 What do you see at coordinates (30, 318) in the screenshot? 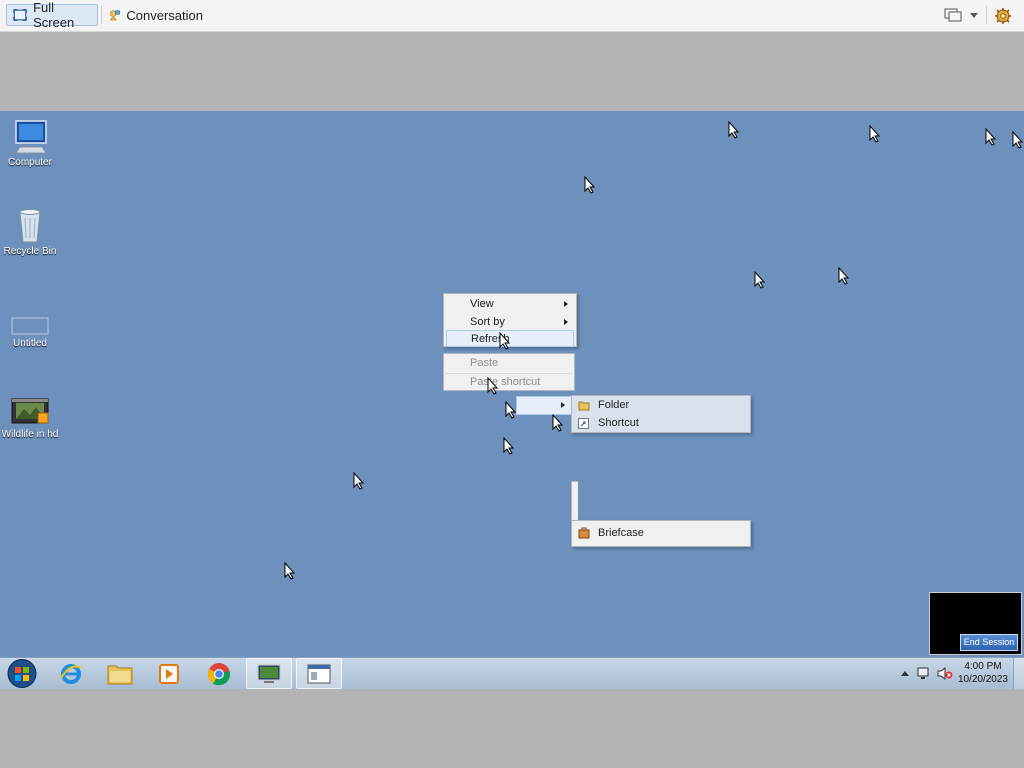
I see `blank-file-icon` at bounding box center [30, 318].